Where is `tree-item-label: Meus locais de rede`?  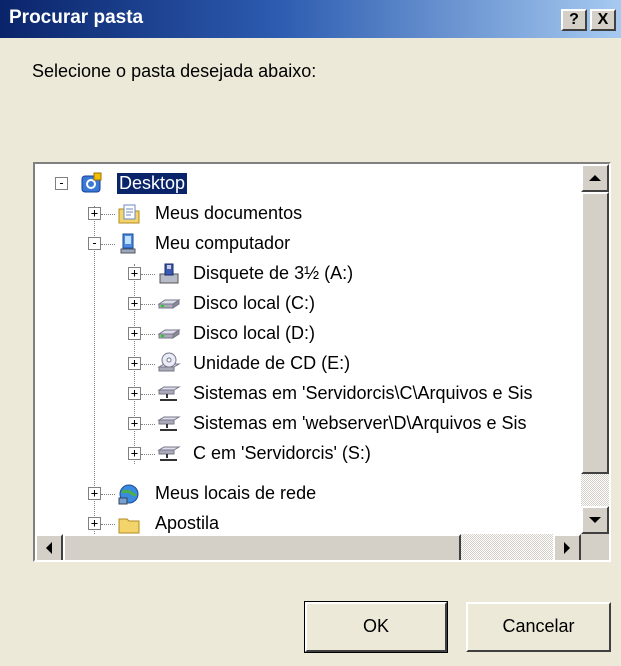
tree-item-label: Meus locais de rede is located at coordinates (236, 493).